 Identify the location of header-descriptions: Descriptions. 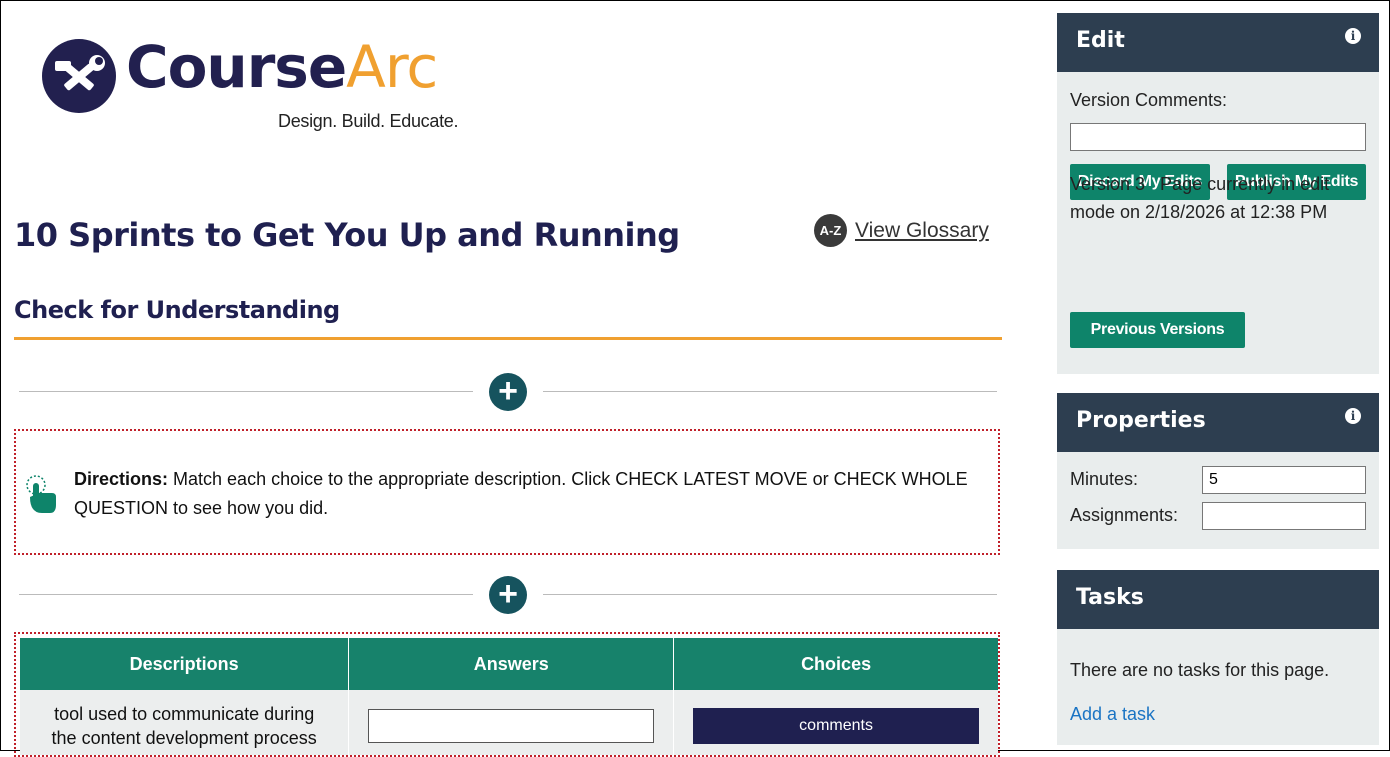
(185, 664).